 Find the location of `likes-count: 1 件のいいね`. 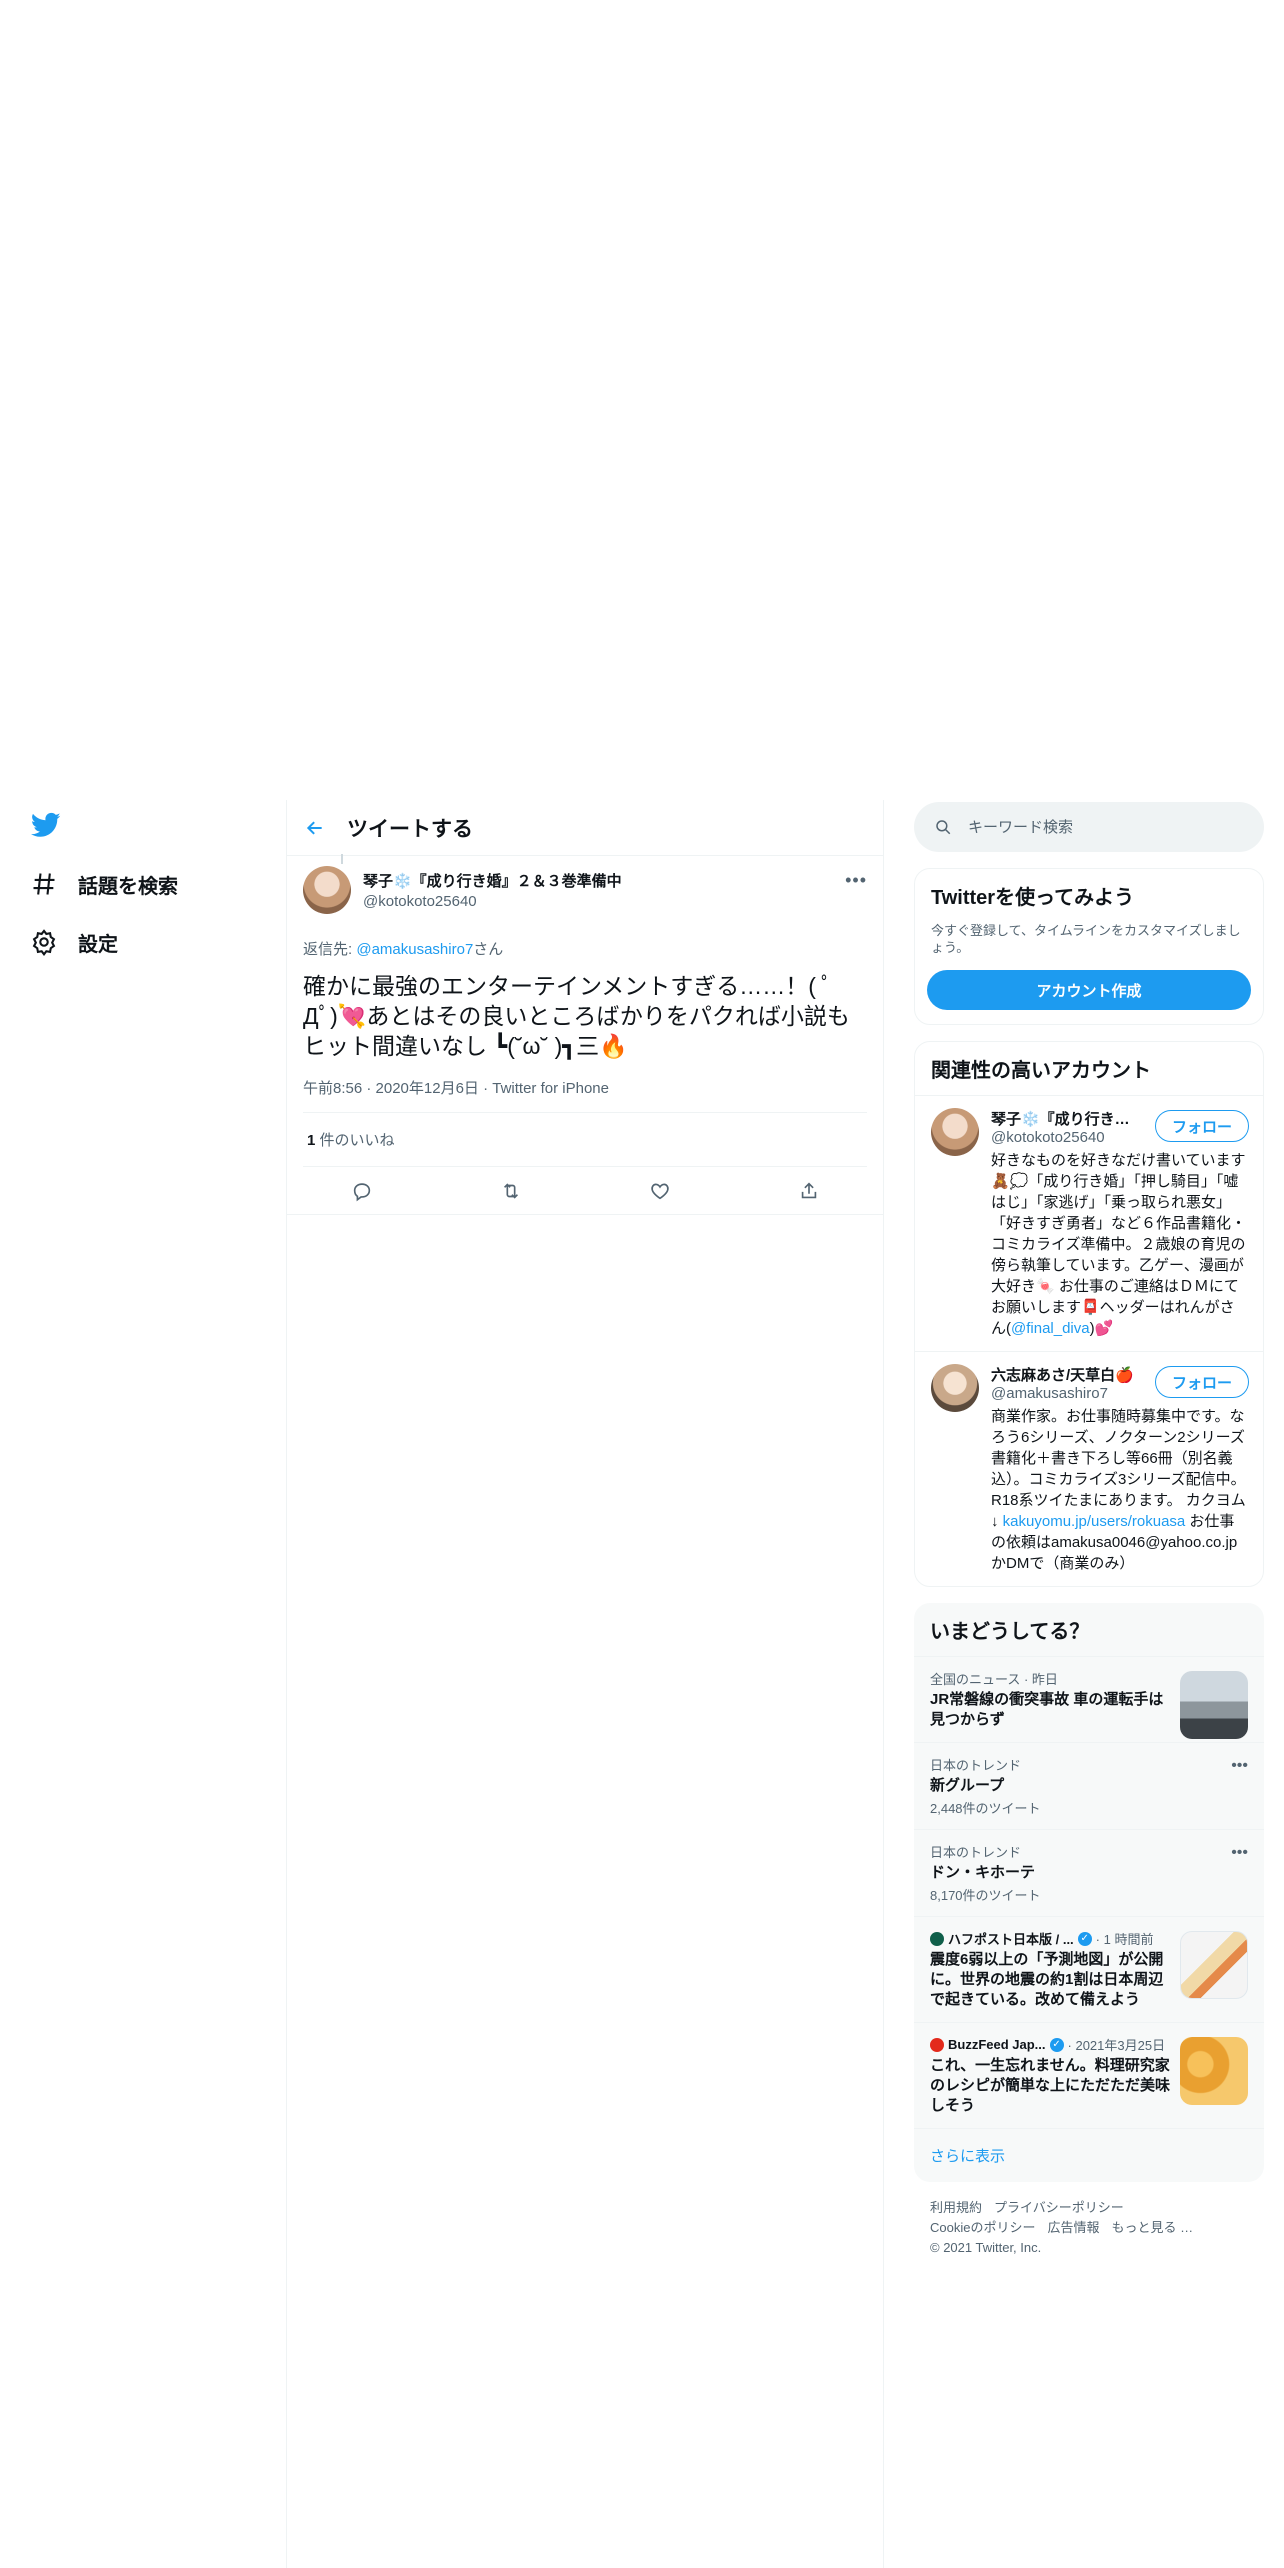

likes-count: 1 件のいいね is located at coordinates (585, 1140).